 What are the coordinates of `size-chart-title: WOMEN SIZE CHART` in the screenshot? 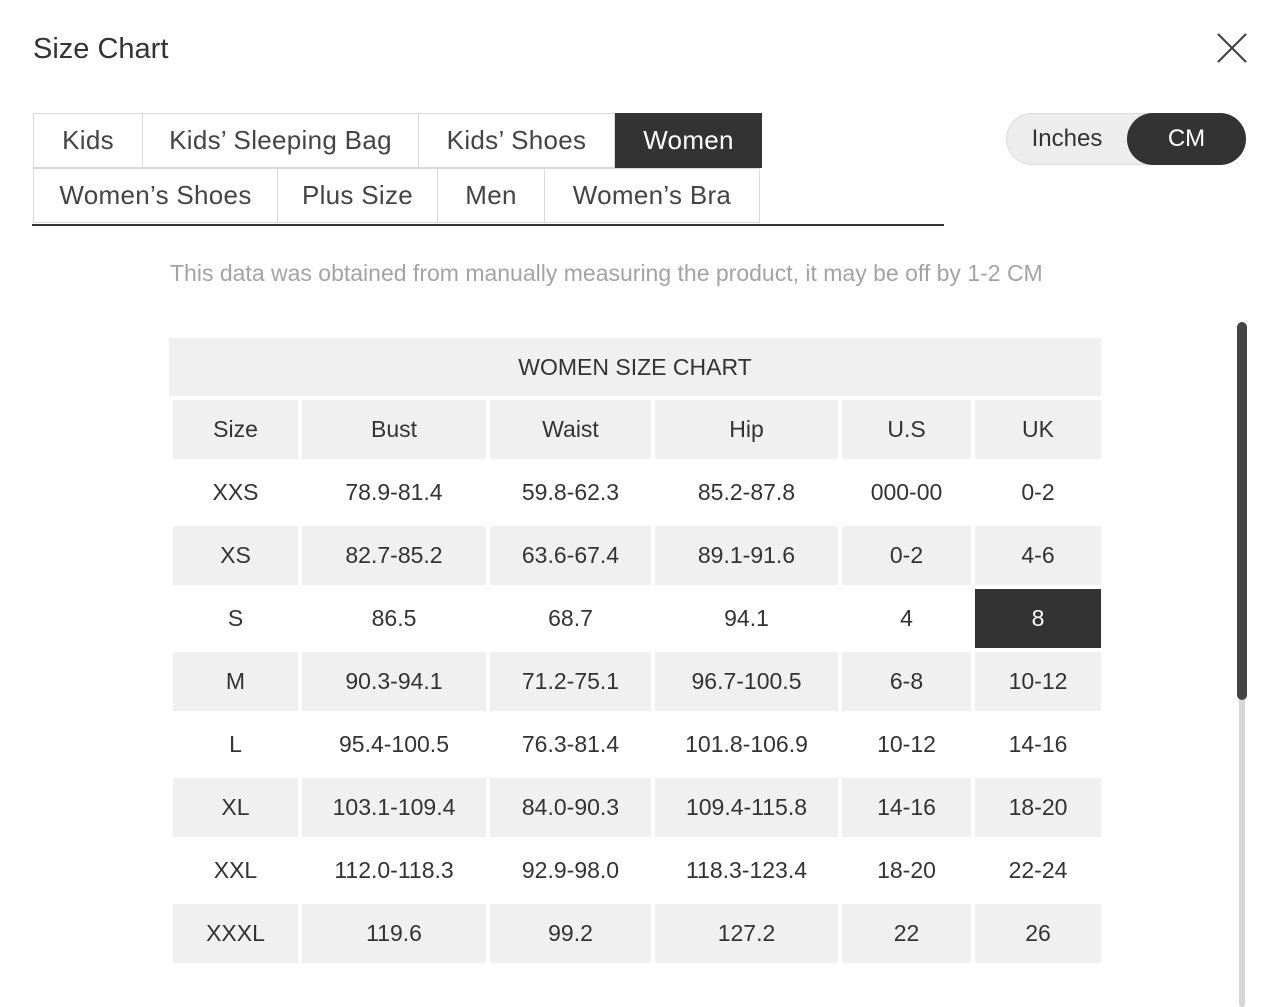 It's located at (635, 367).